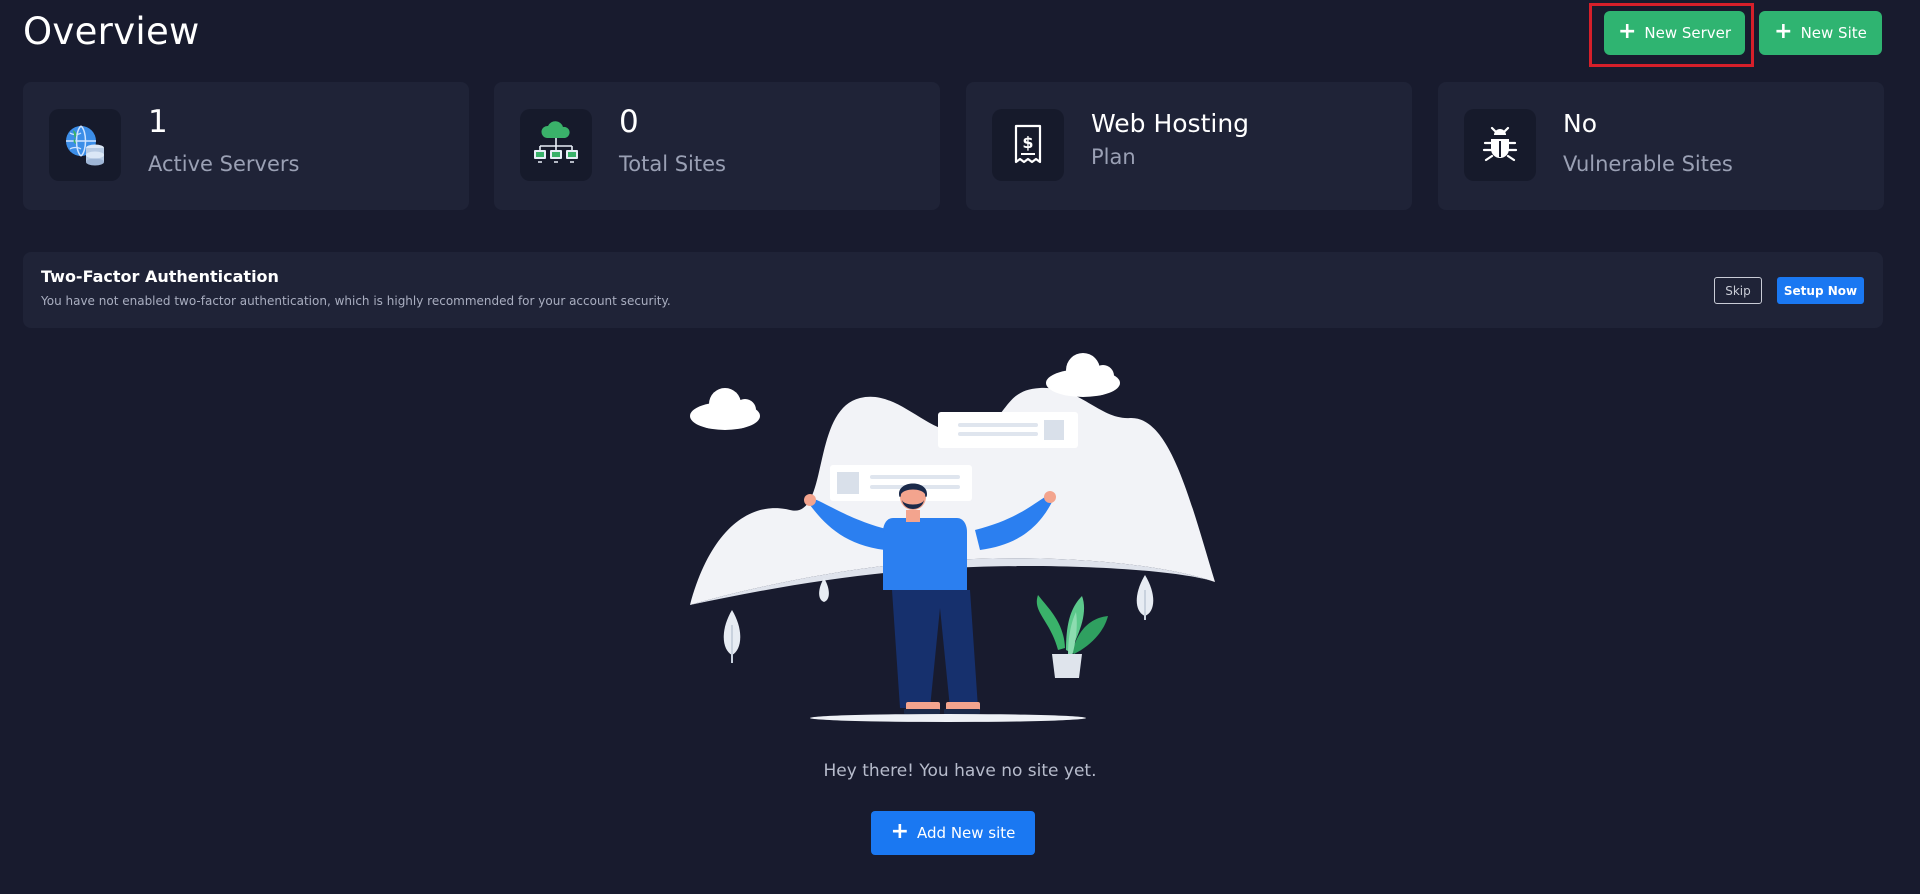  I want to click on stat-card-plan: $ Web Hosting Plan, so click(1189, 146).